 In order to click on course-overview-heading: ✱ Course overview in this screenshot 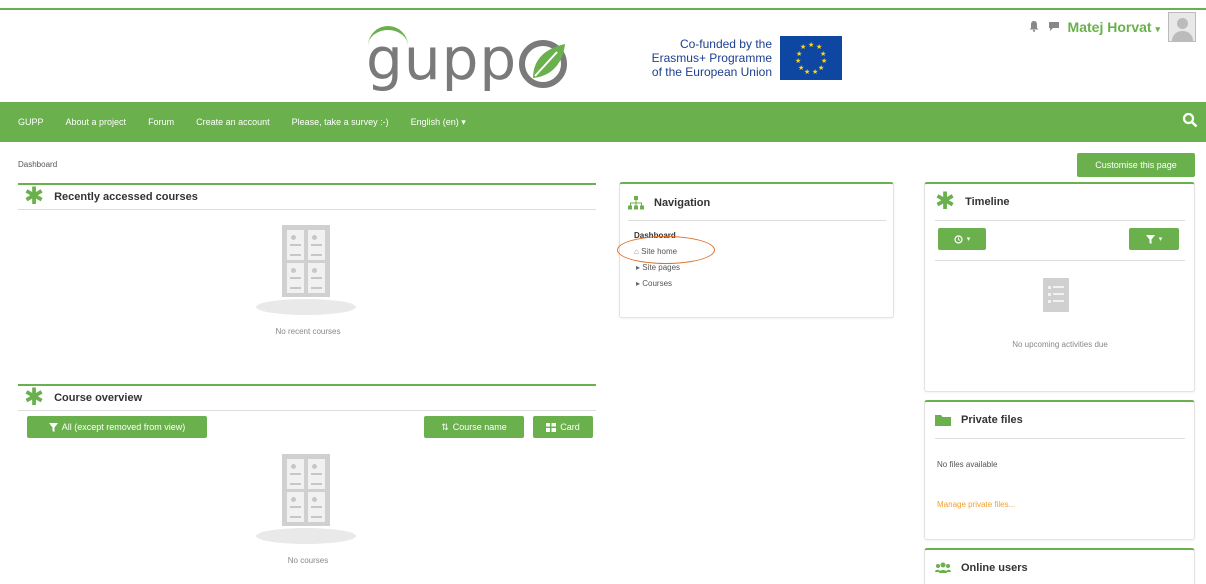, I will do `click(83, 397)`.